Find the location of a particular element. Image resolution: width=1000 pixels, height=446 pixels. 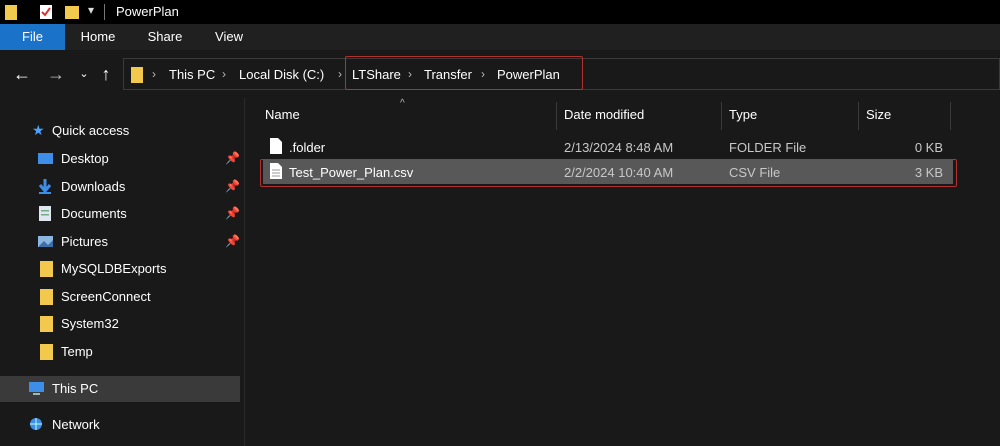

sort-ascending-icon: ^ is located at coordinates (402, 103).